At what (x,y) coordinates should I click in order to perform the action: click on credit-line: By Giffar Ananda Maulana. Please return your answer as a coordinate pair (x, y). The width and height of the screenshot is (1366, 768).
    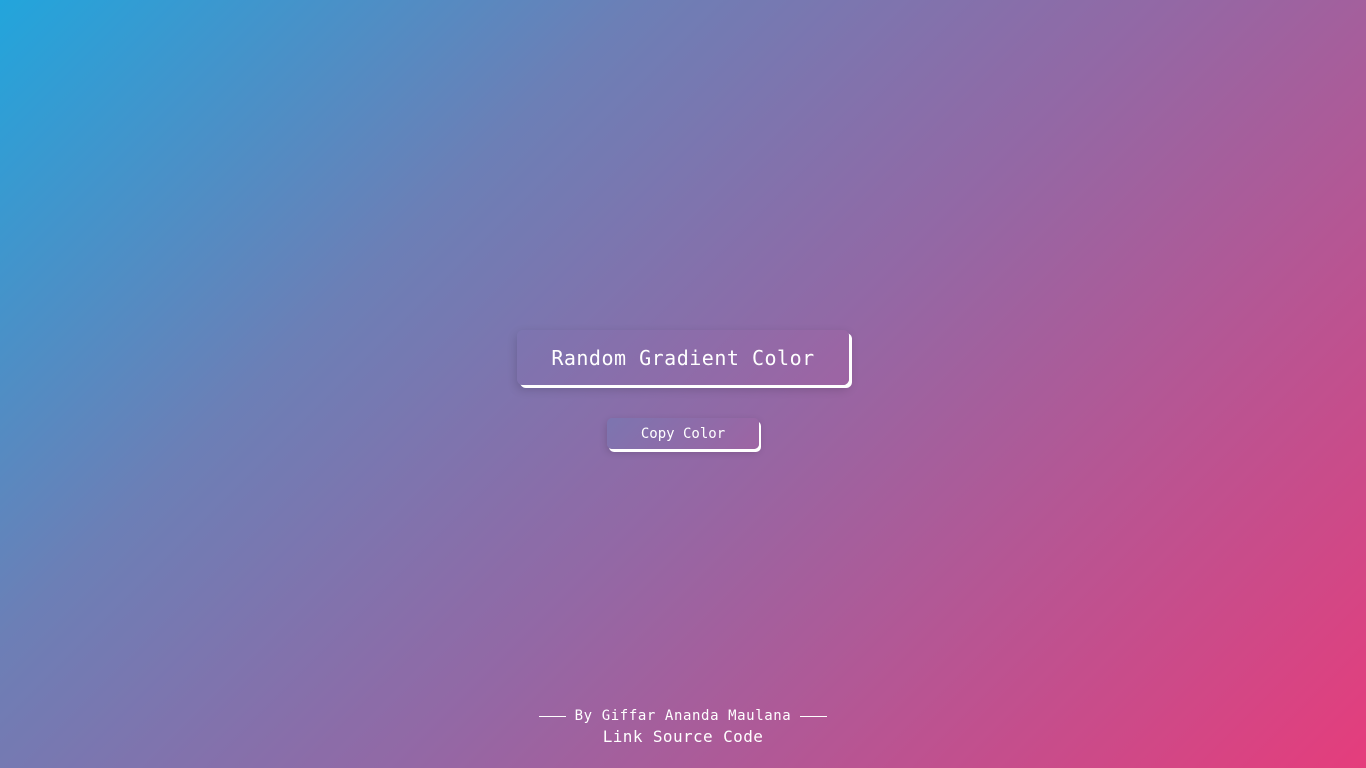
    Looking at the image, I should click on (683, 716).